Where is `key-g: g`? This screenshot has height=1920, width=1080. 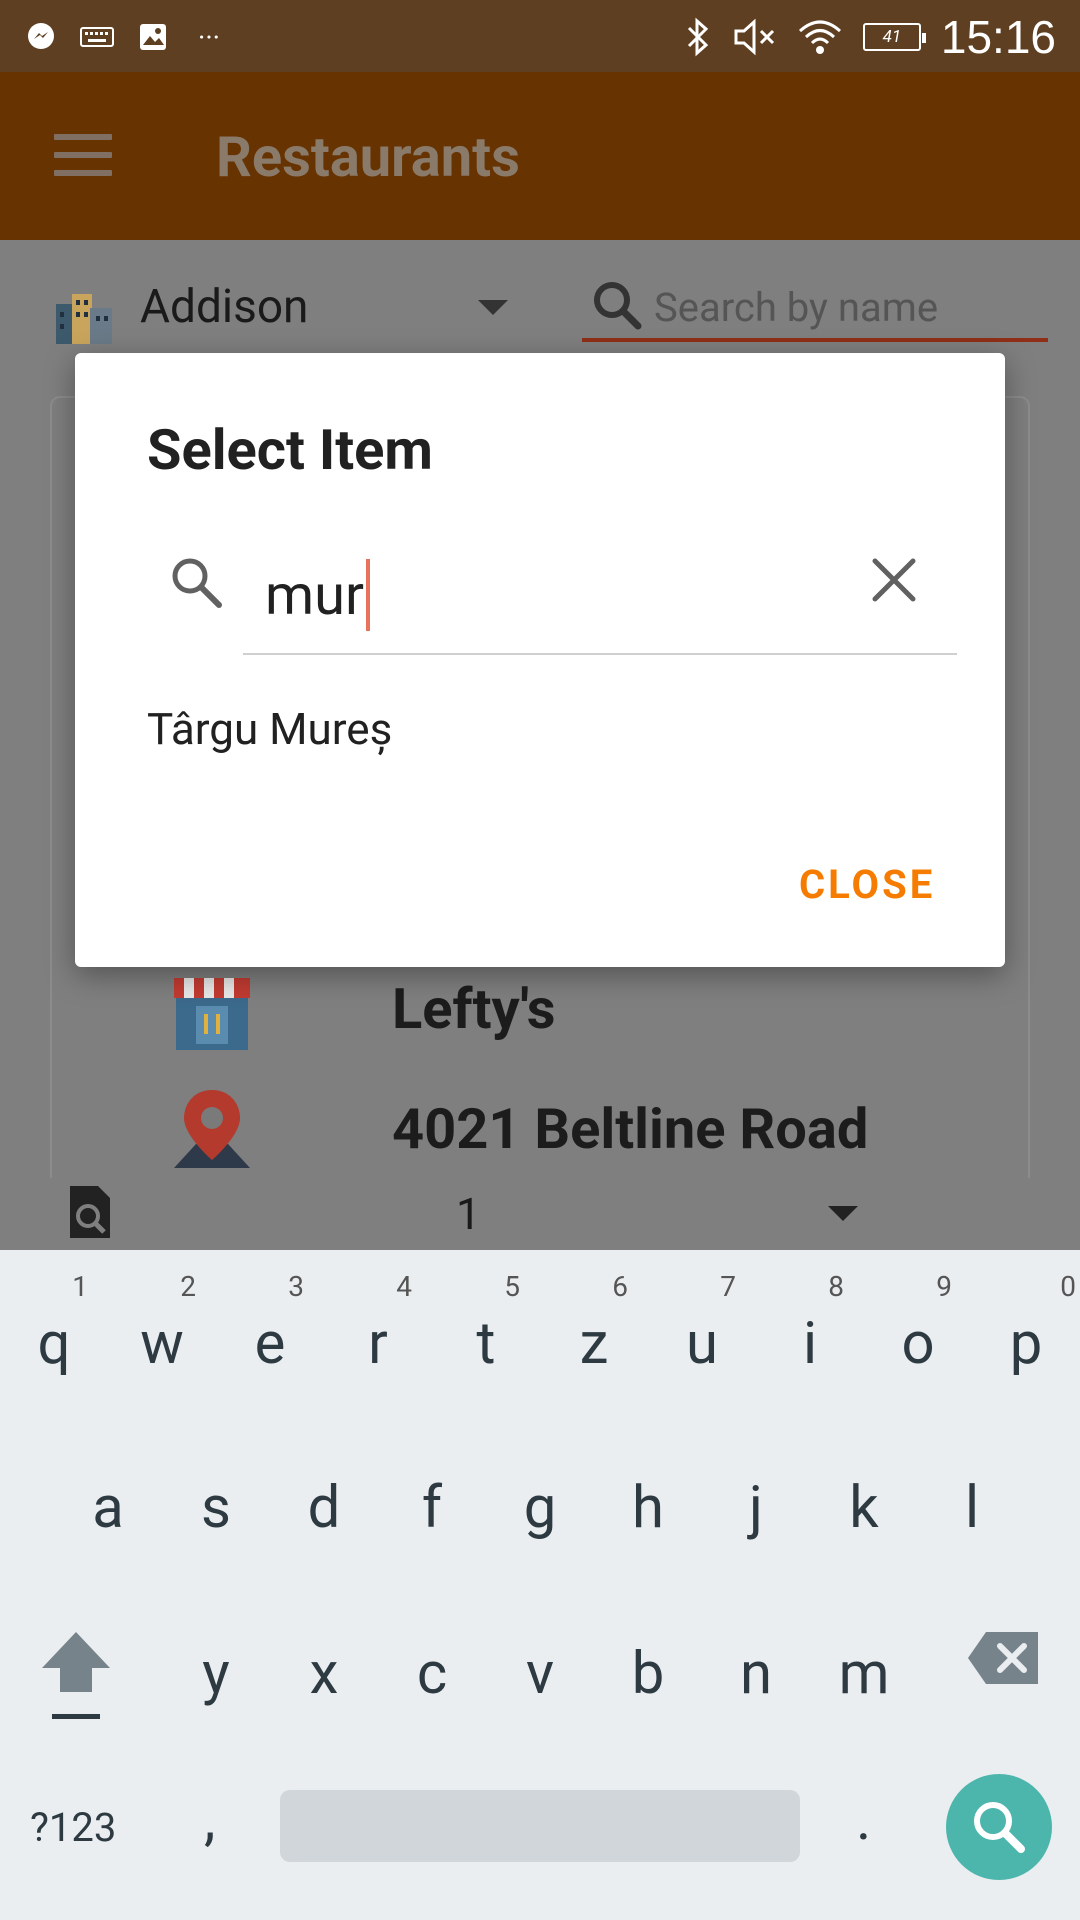
key-g: g is located at coordinates (540, 1499).